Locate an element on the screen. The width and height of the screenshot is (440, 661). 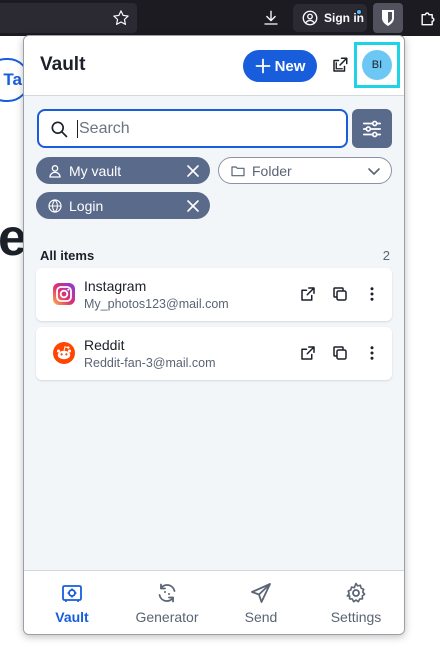
list-item: Reddit Reddit-fan-3@mail.com is located at coordinates (214, 353).